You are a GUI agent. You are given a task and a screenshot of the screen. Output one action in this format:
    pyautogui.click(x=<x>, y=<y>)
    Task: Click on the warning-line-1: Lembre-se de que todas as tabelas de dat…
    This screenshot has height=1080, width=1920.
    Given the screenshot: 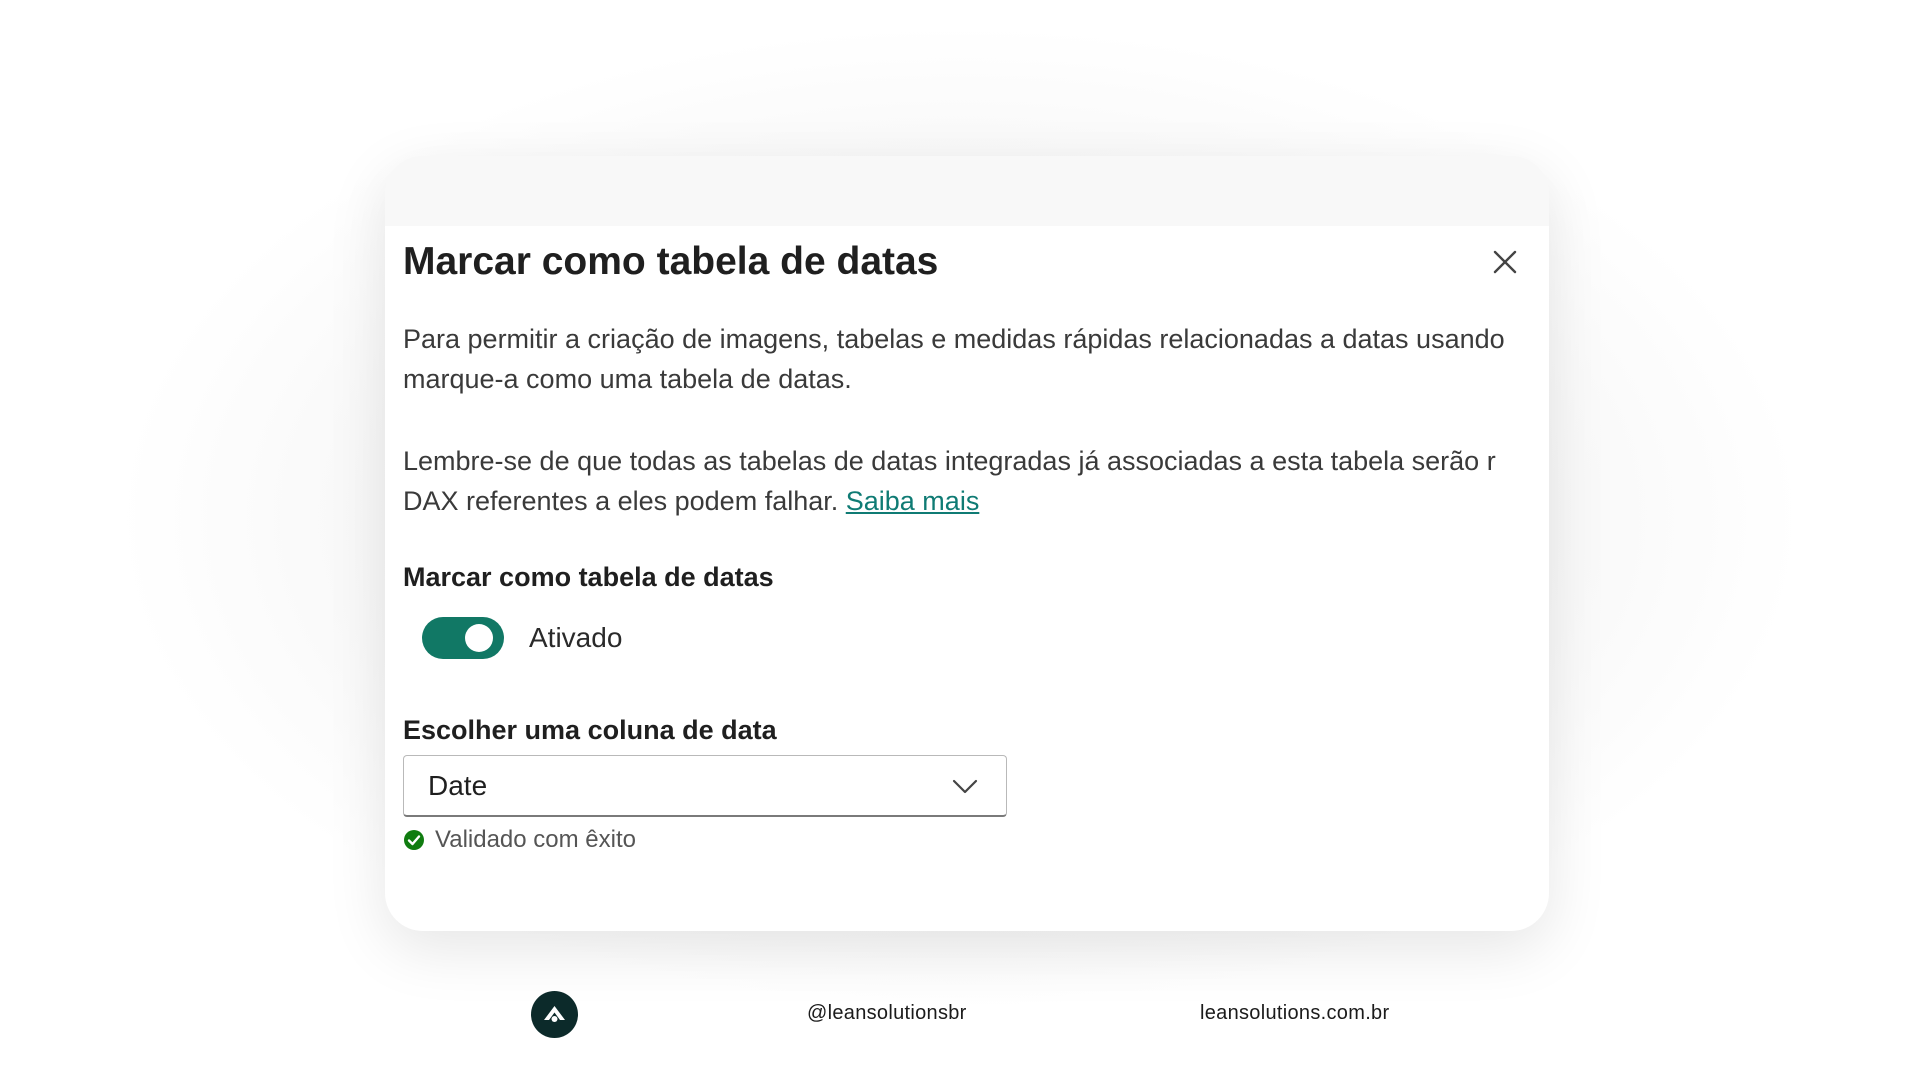 What is the action you would take?
    pyautogui.click(x=949, y=461)
    